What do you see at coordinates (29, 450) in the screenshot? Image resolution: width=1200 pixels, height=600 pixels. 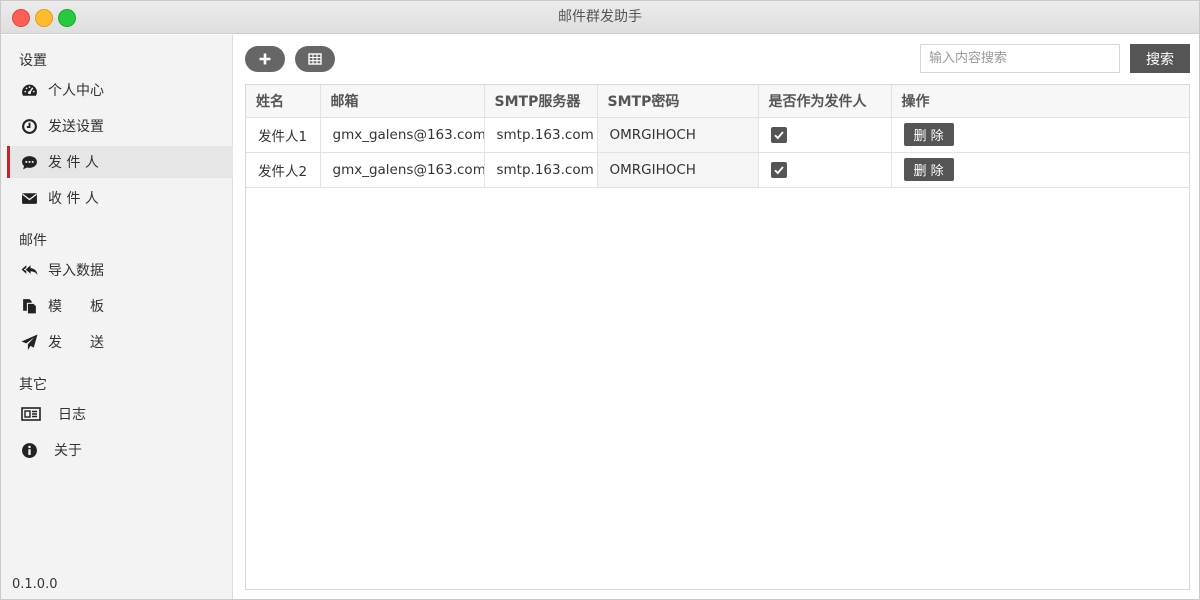 I see `info-circle-icon` at bounding box center [29, 450].